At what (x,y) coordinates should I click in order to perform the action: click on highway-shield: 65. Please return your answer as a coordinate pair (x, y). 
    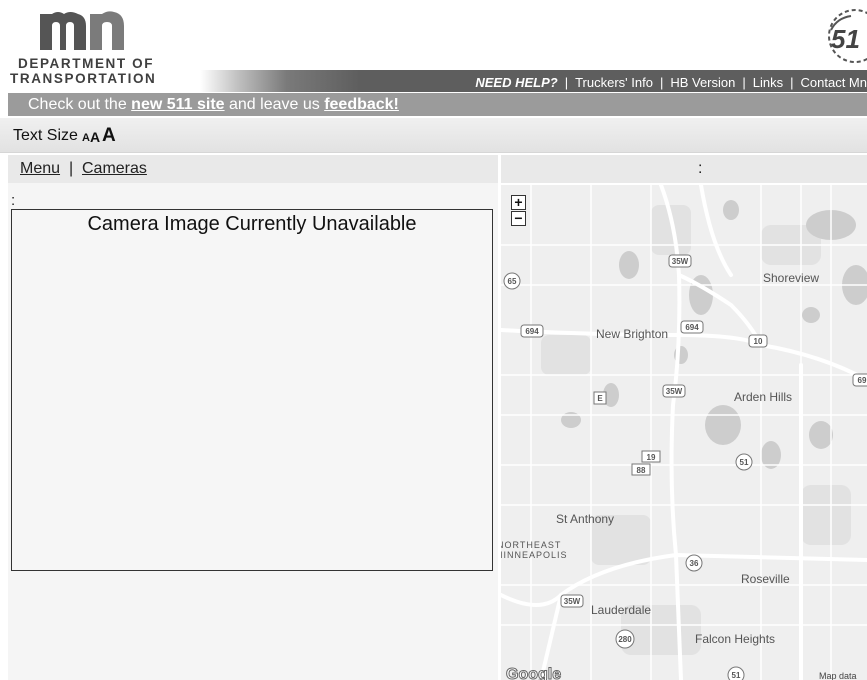
    Looking at the image, I should click on (512, 281).